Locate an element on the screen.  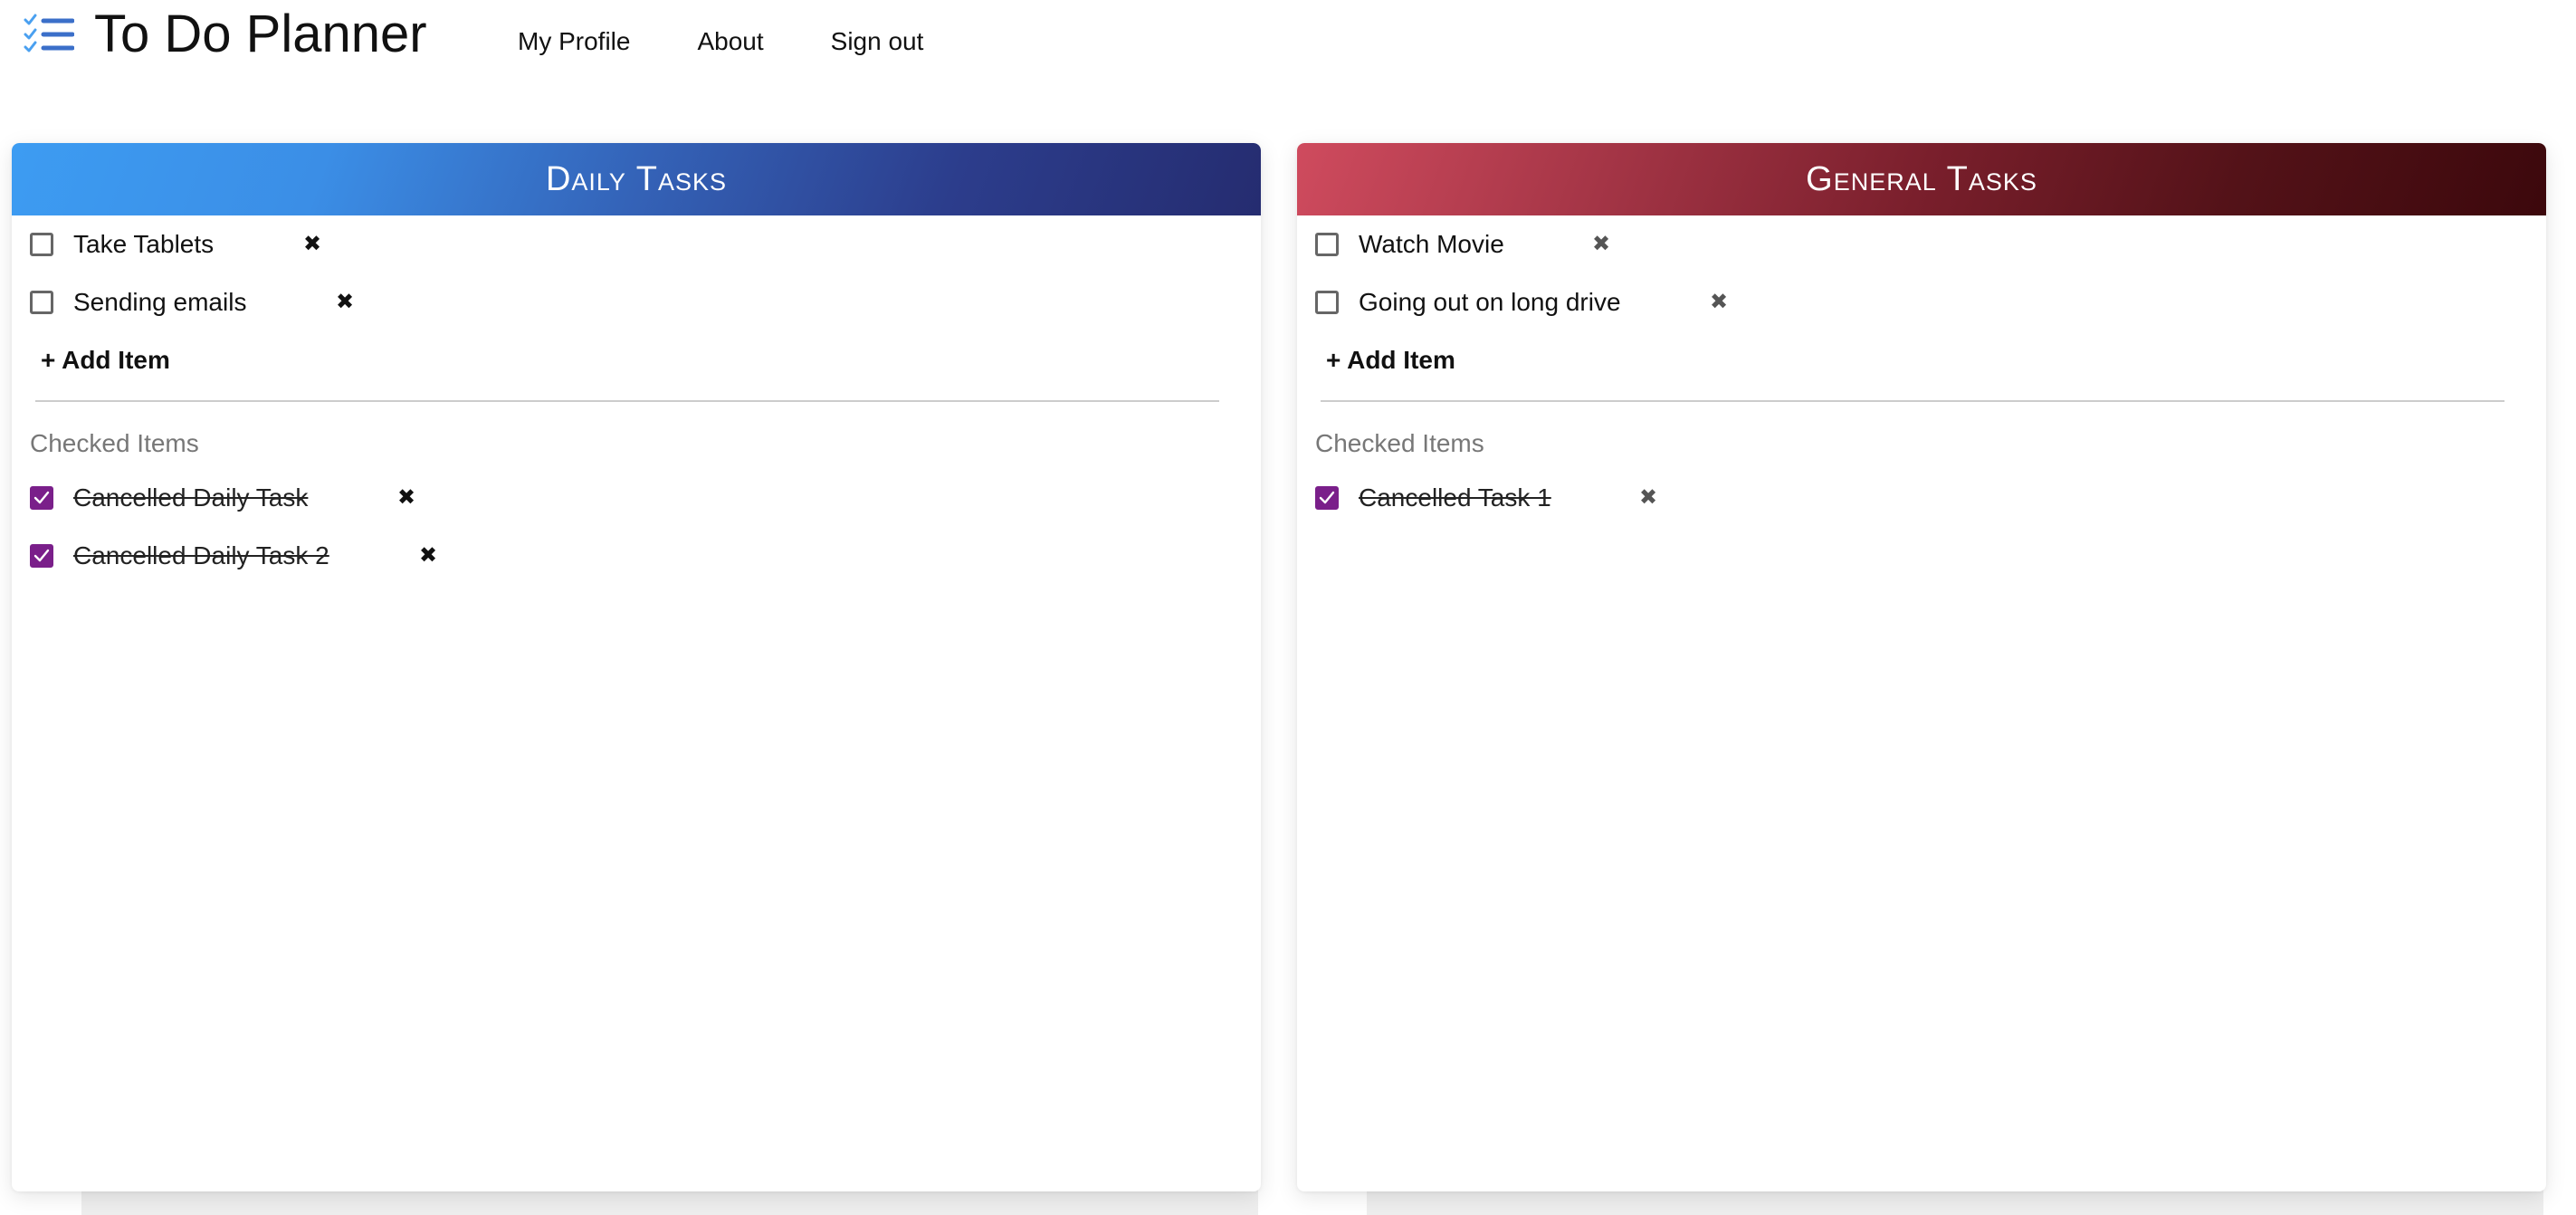
task-label: Going out on long drive is located at coordinates (1490, 302).